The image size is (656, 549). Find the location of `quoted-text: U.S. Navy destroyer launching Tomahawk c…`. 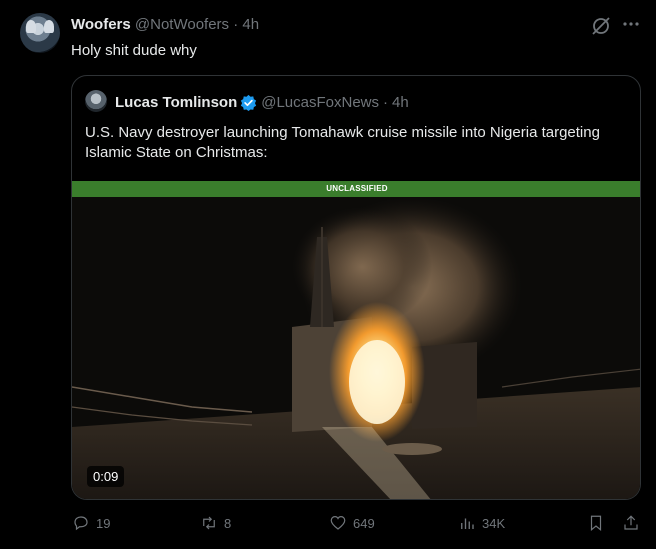

quoted-text: U.S. Navy destroyer launching Tomahawk c… is located at coordinates (342, 142).